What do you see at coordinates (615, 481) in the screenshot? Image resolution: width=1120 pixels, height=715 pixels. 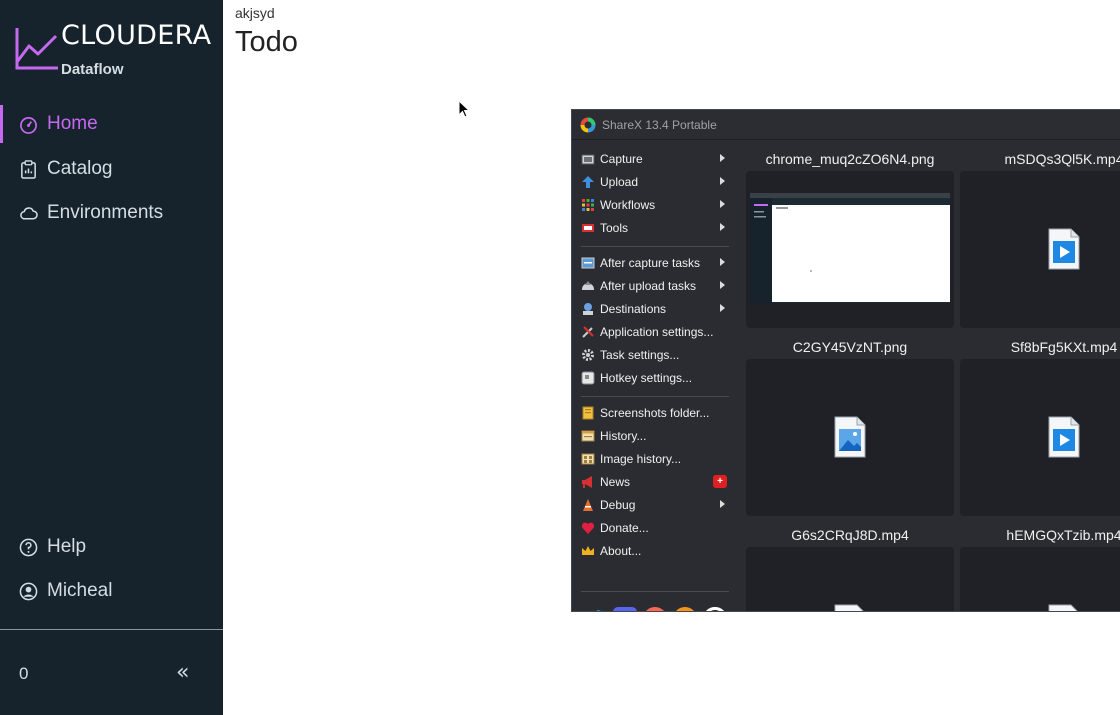 I see `menu-item-label: News` at bounding box center [615, 481].